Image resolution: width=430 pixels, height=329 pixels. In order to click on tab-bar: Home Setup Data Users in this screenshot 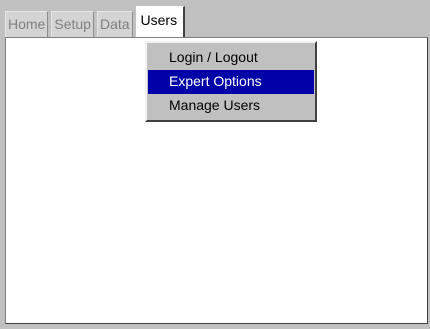, I will do `click(96, 21)`.